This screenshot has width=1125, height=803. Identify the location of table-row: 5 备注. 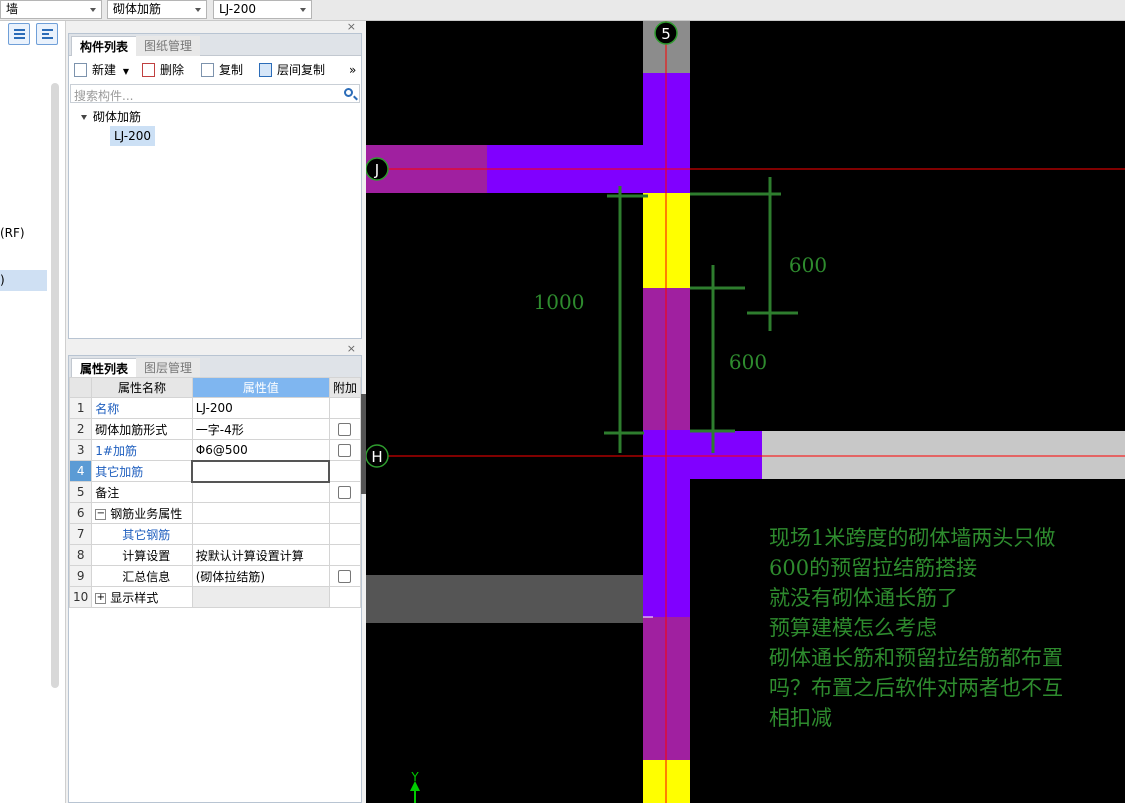
(215, 492).